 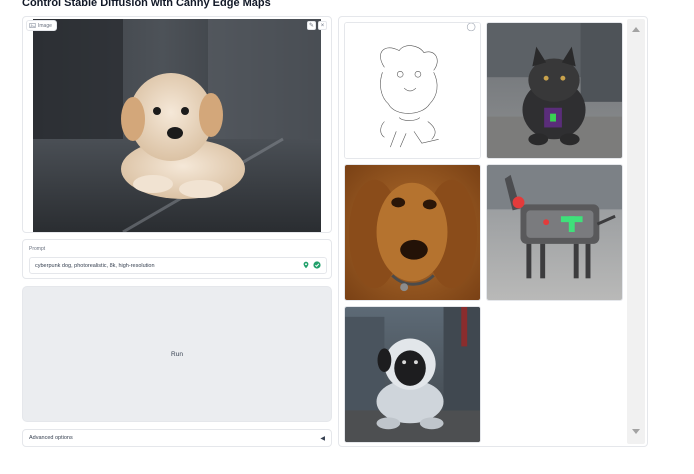 What do you see at coordinates (306, 265) in the screenshot?
I see `location-pin-icon` at bounding box center [306, 265].